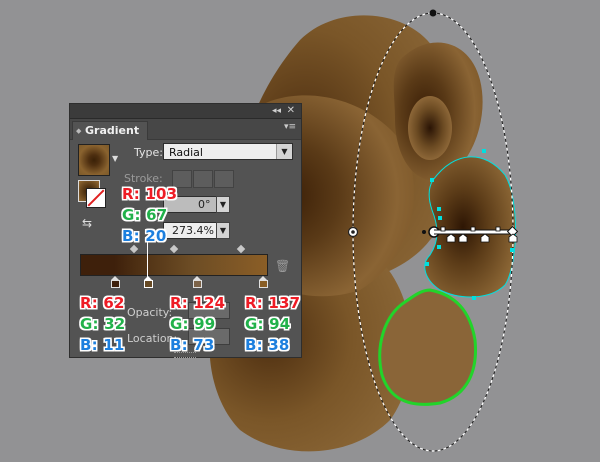 The width and height of the screenshot is (600, 462). What do you see at coordinates (186, 152) in the screenshot?
I see `type-select-value: Radial` at bounding box center [186, 152].